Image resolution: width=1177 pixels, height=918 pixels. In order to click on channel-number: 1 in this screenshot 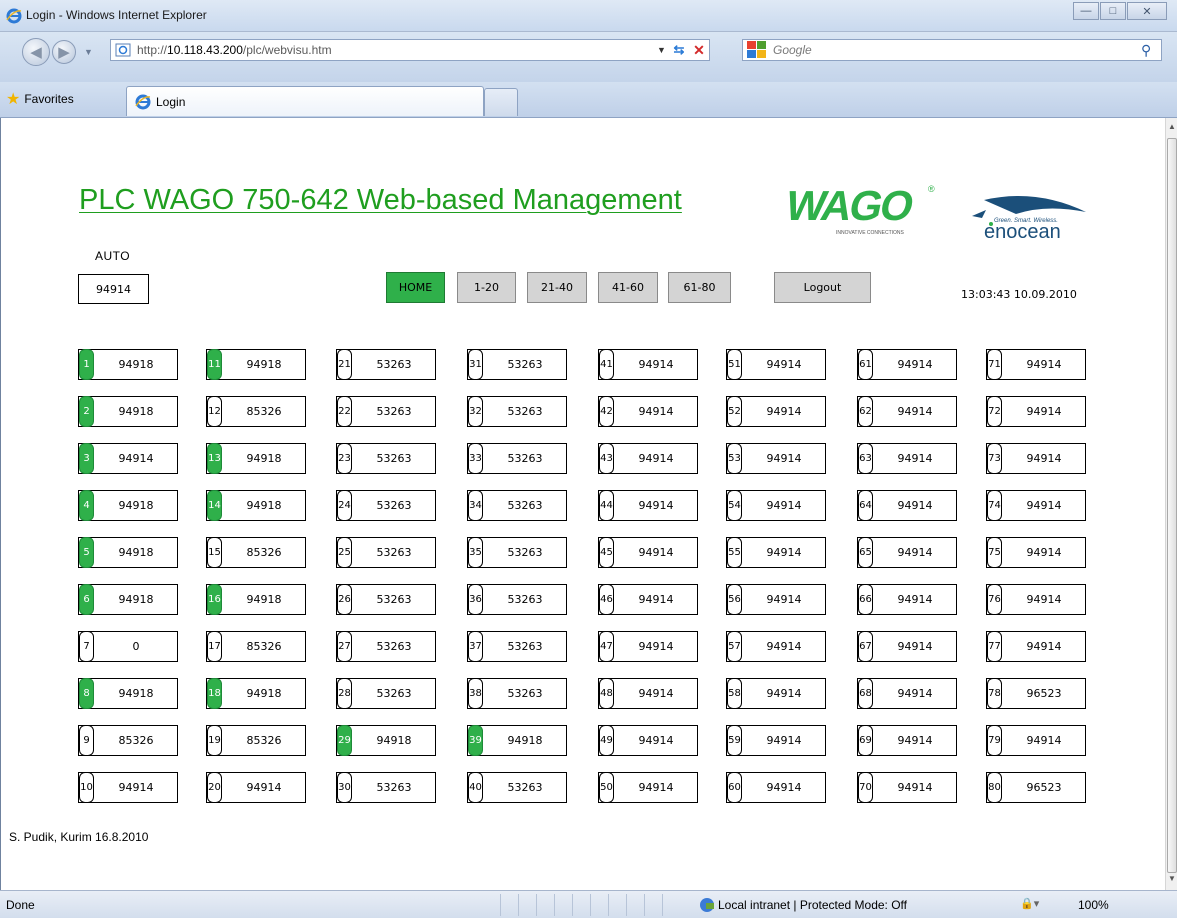, I will do `click(86, 364)`.